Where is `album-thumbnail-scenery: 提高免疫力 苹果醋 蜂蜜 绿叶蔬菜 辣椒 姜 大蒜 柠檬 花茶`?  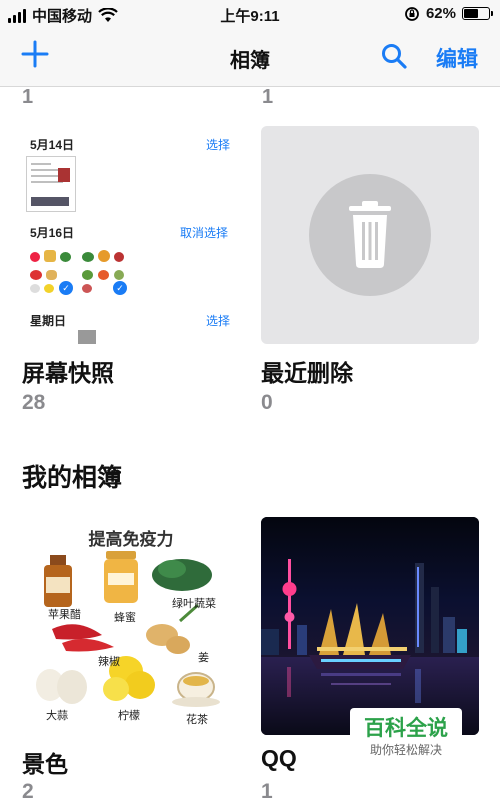 album-thumbnail-scenery: 提高免疫力 苹果醋 蜂蜜 绿叶蔬菜 辣椒 姜 大蒜 柠檬 花茶 is located at coordinates (131, 626).